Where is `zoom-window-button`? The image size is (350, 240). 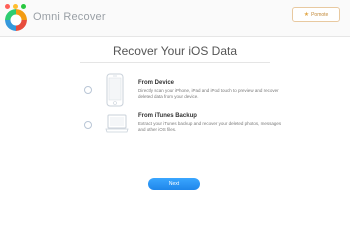
zoom-window-button is located at coordinates (23, 6).